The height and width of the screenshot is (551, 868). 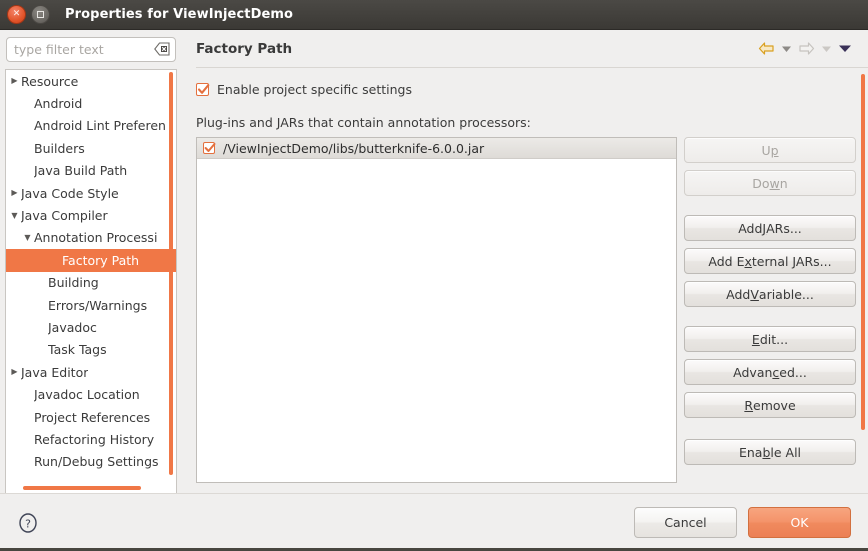 I want to click on page-navigation, so click(x=805, y=49).